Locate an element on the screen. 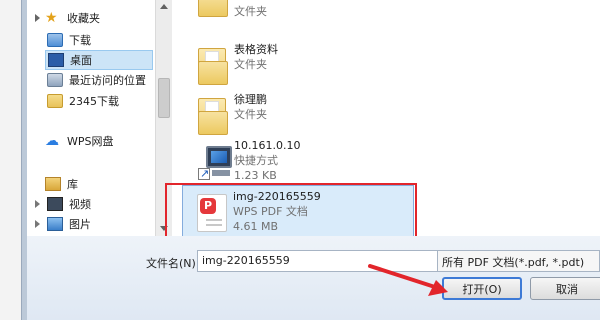 Image resolution: width=600 pixels, height=320 pixels. file-name: 10.161.0.10 is located at coordinates (267, 145).